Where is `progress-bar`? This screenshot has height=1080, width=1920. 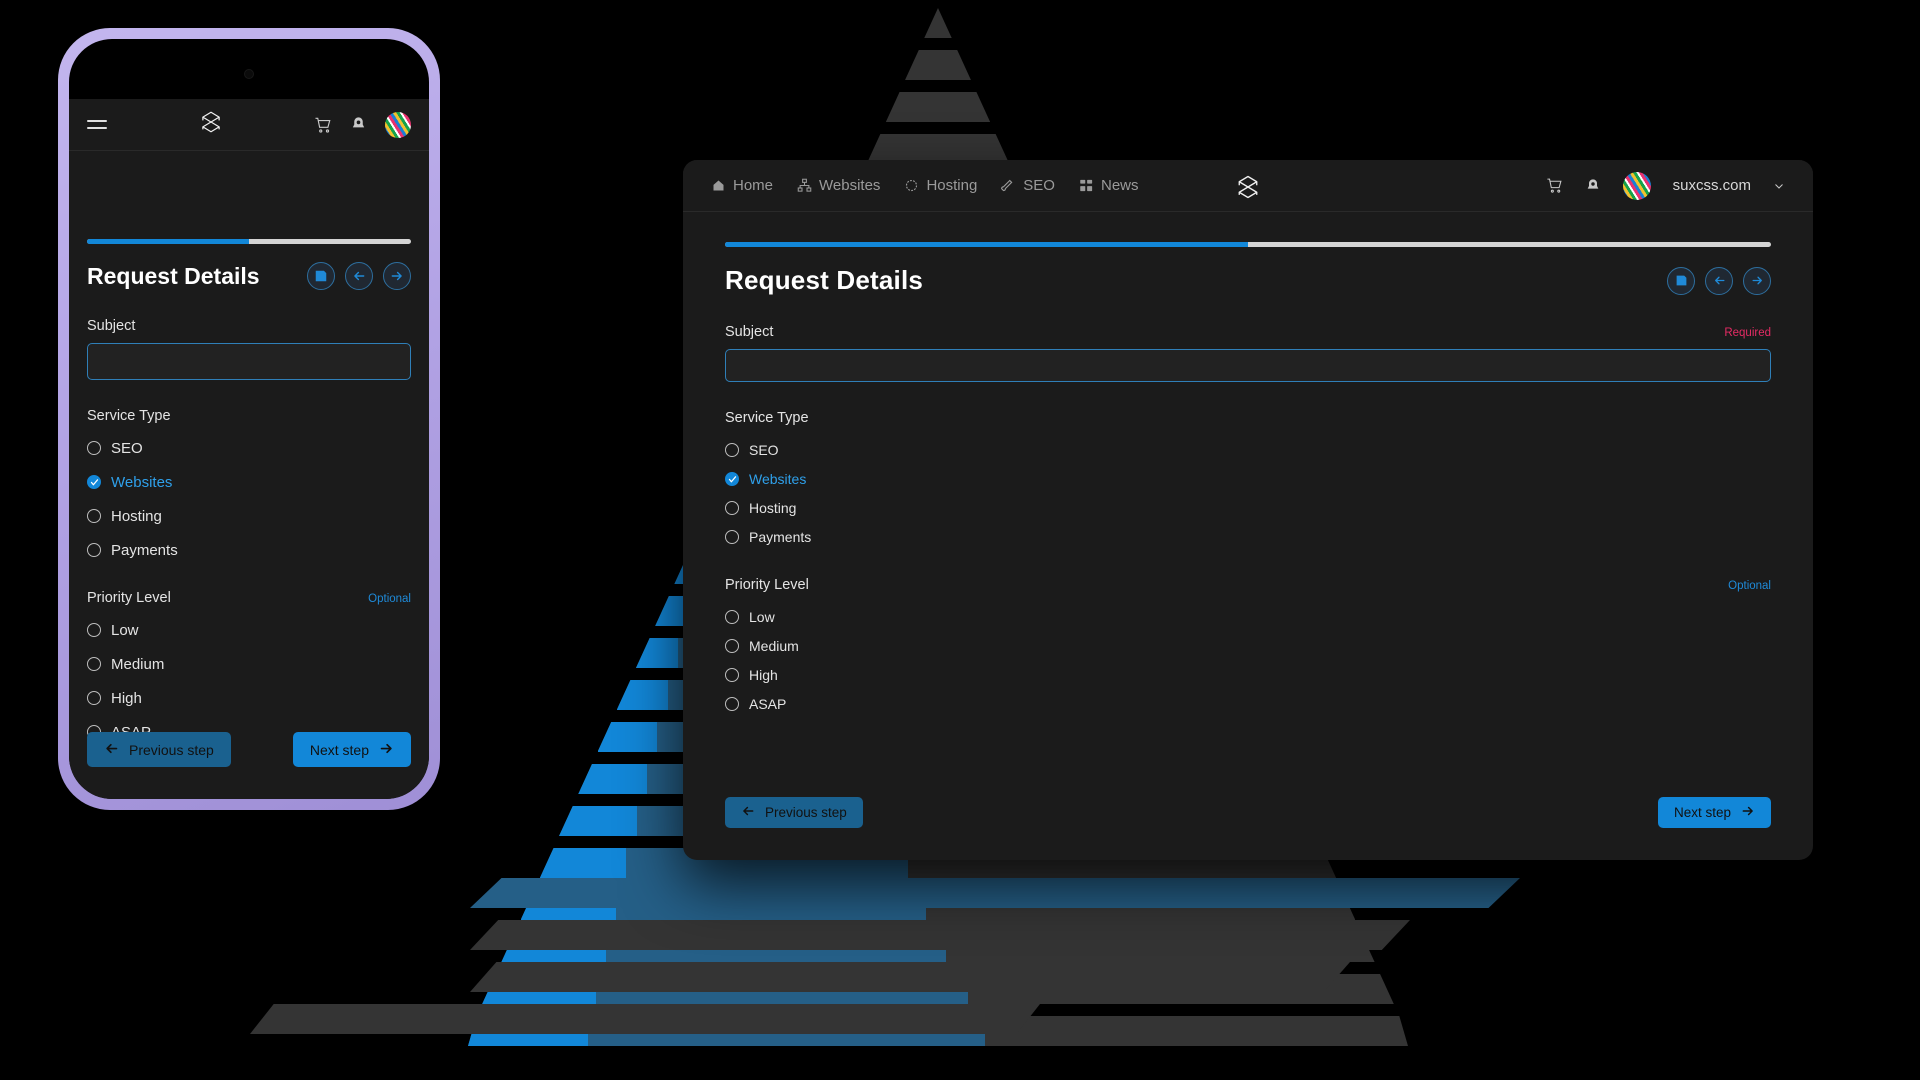 progress-bar is located at coordinates (249, 241).